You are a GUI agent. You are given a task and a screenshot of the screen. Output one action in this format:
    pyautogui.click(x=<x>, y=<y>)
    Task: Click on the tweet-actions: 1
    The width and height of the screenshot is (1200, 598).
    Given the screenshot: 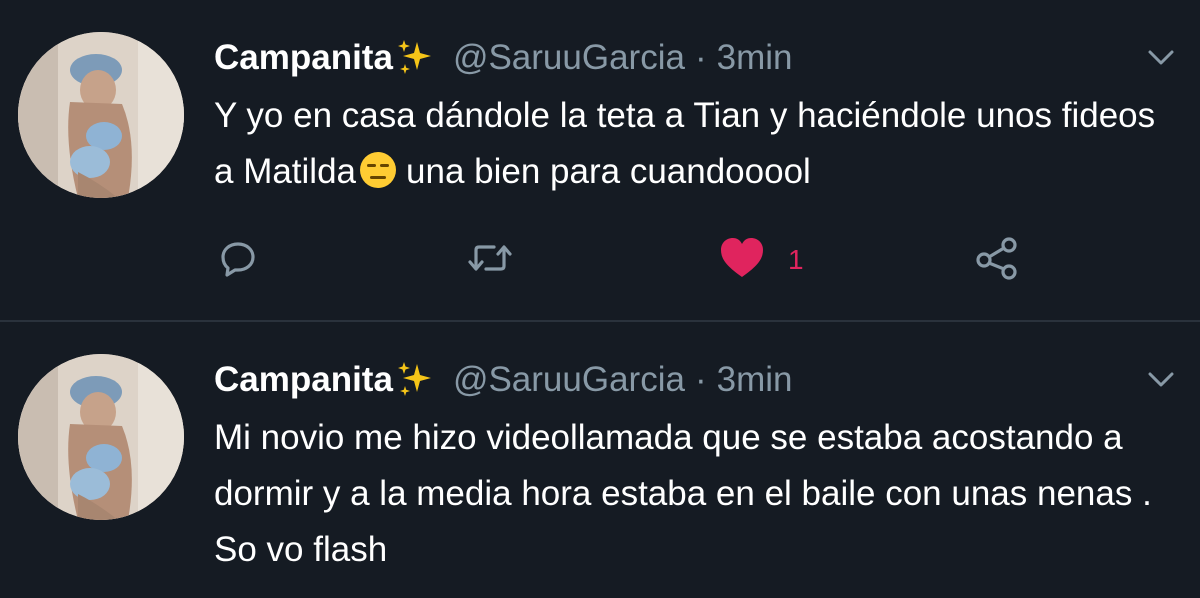 What is the action you would take?
    pyautogui.click(x=634, y=260)
    